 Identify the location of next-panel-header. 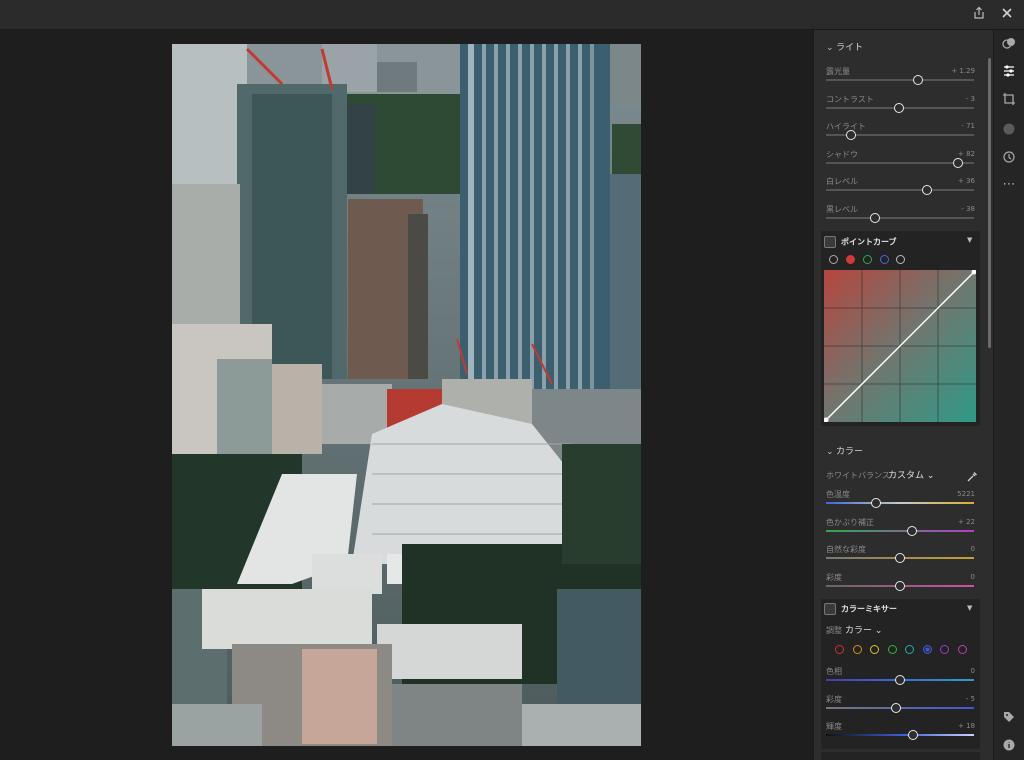
(900, 756).